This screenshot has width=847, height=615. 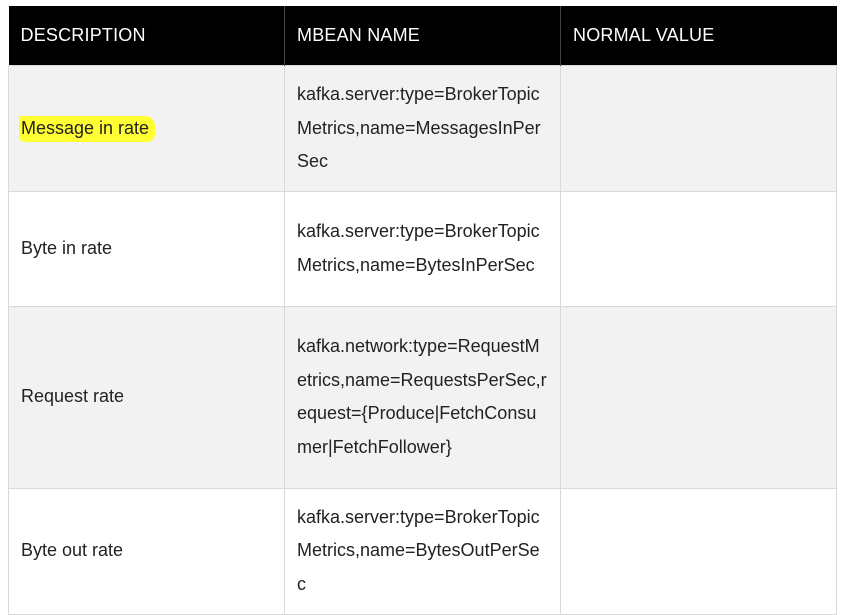 I want to click on header-normal-value: NORMAL VALUE, so click(x=698, y=36).